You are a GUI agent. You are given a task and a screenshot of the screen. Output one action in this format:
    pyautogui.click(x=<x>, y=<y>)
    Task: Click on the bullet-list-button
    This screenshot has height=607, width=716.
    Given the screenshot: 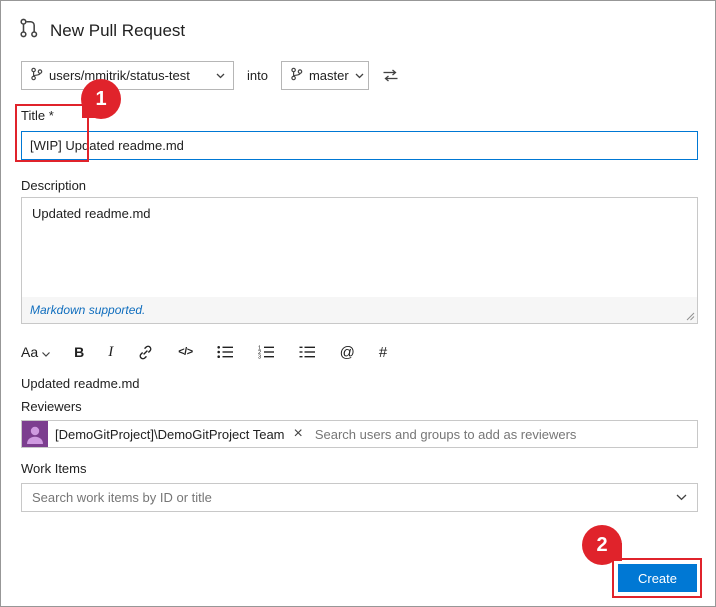 What is the action you would take?
    pyautogui.click(x=225, y=352)
    